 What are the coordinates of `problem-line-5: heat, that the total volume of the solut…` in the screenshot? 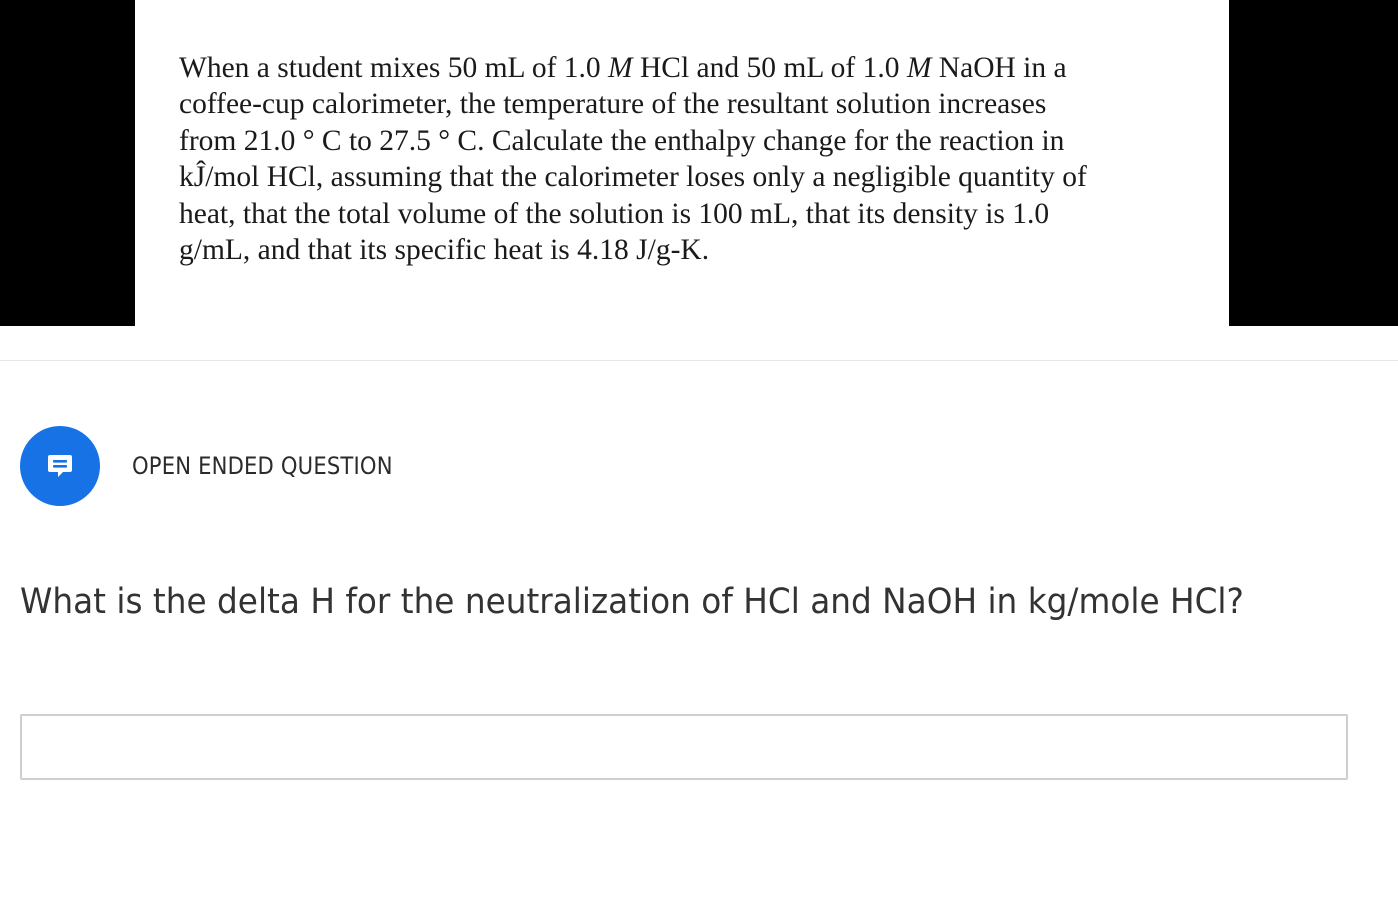 It's located at (614, 213).